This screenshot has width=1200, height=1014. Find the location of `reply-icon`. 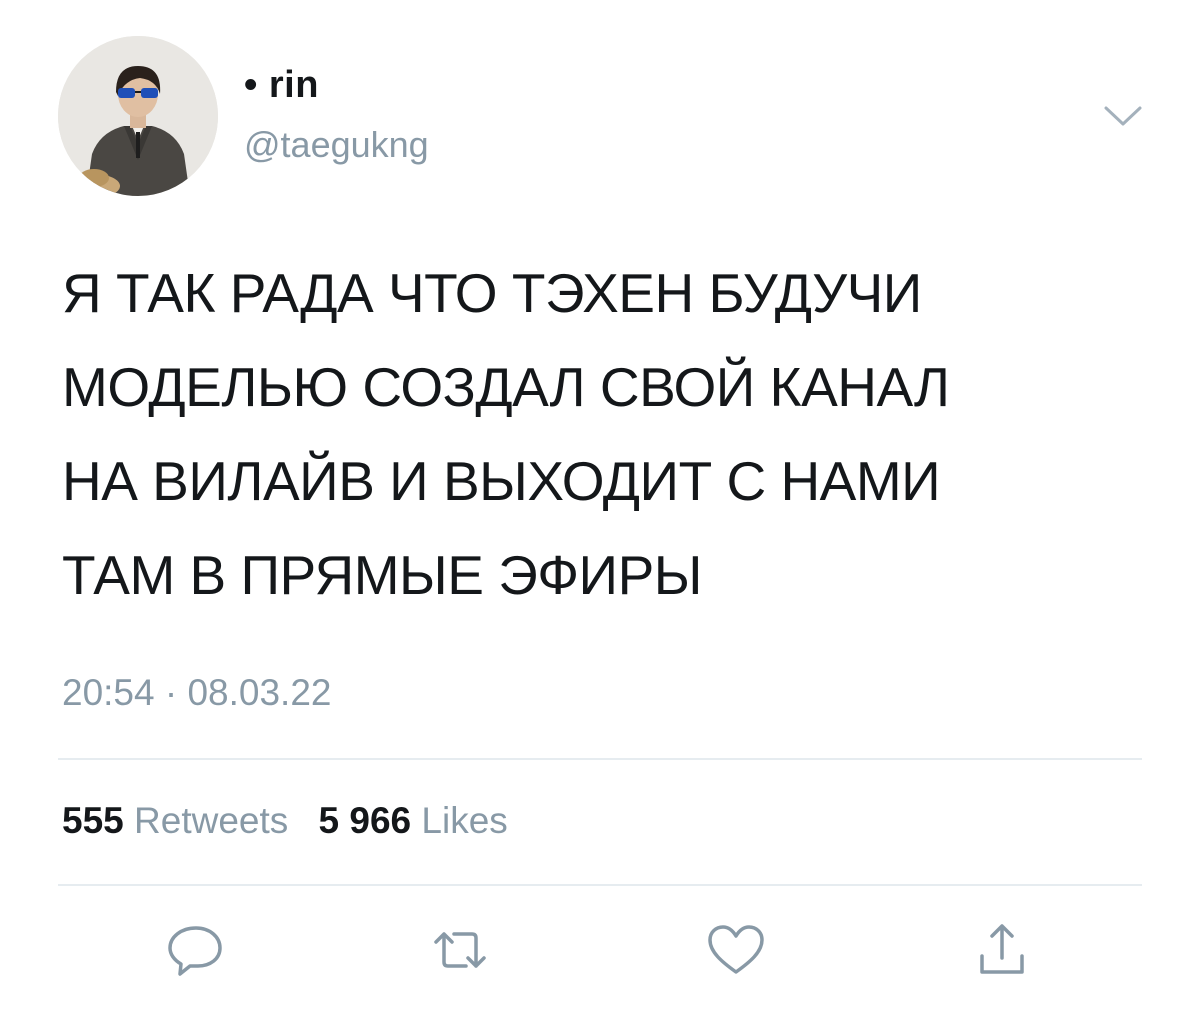

reply-icon is located at coordinates (195, 951).